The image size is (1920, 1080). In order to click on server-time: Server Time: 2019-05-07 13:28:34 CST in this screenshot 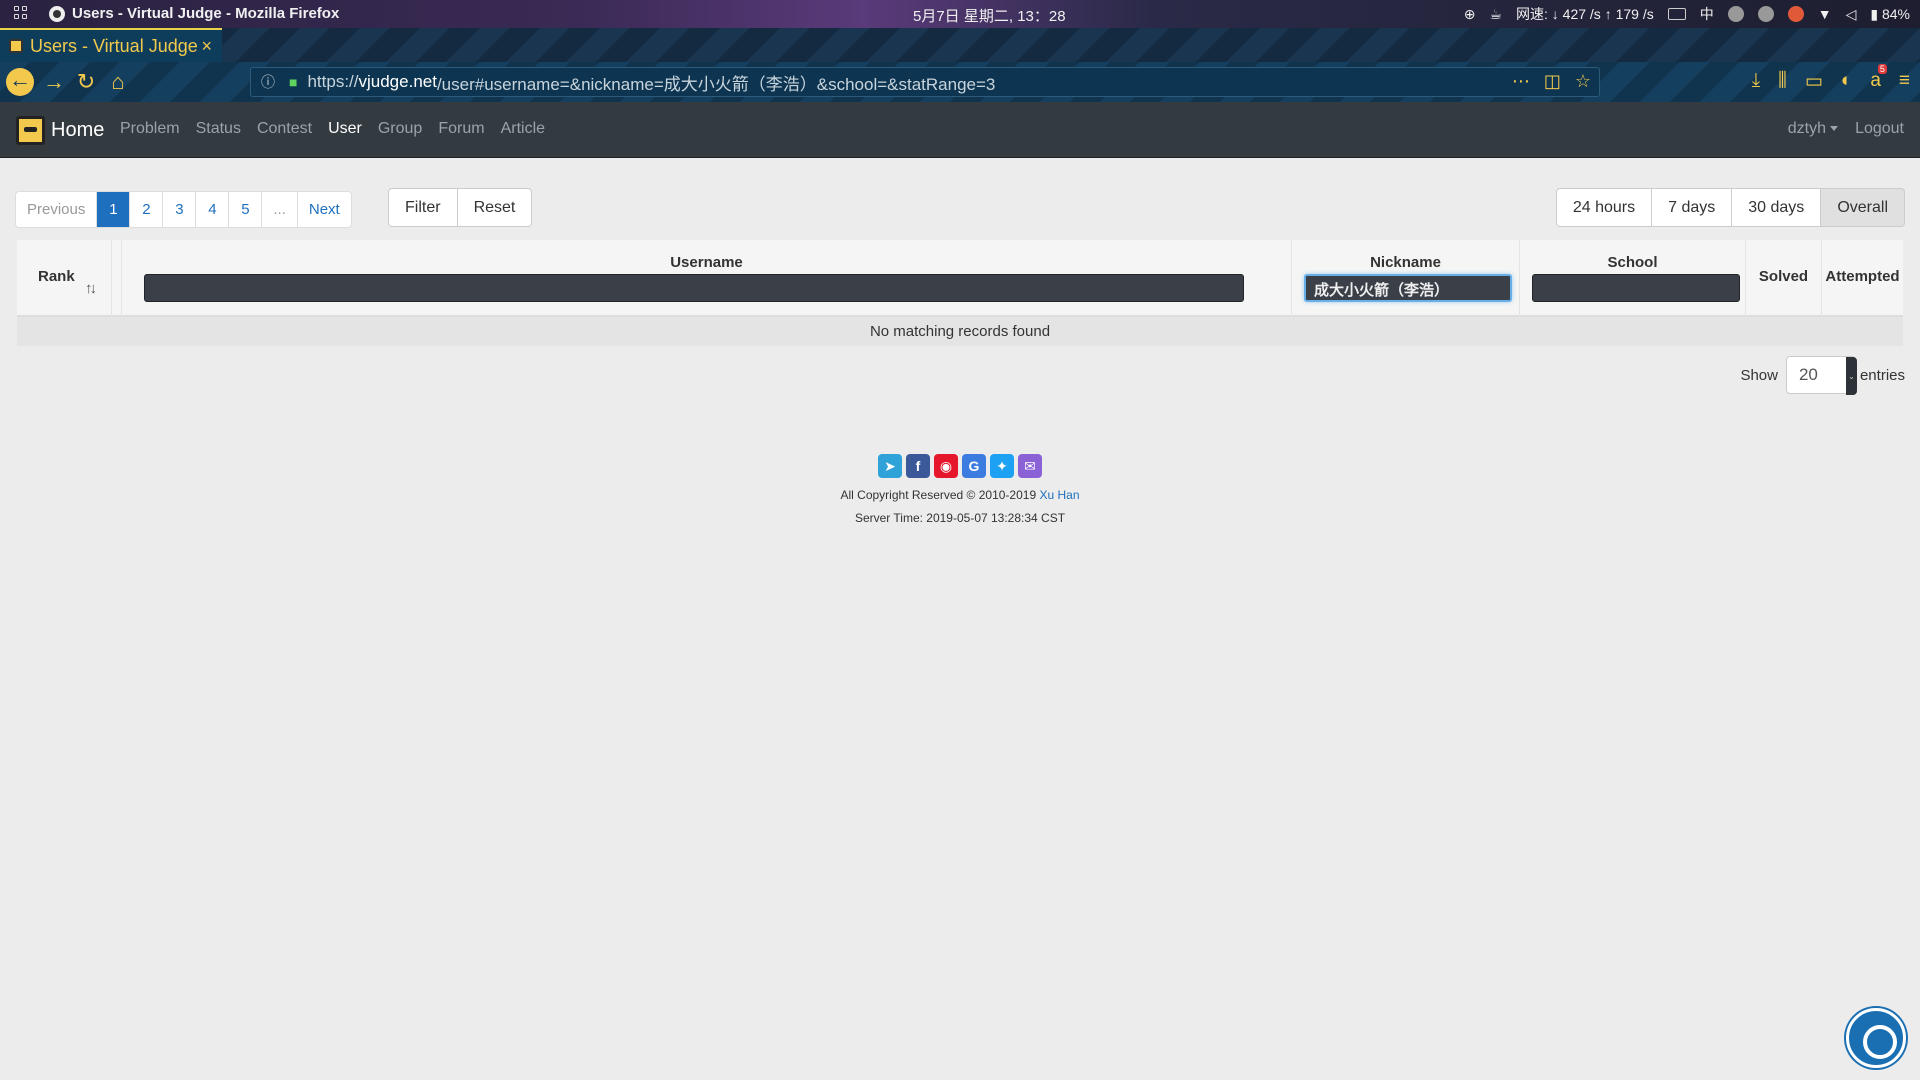, I will do `click(960, 518)`.